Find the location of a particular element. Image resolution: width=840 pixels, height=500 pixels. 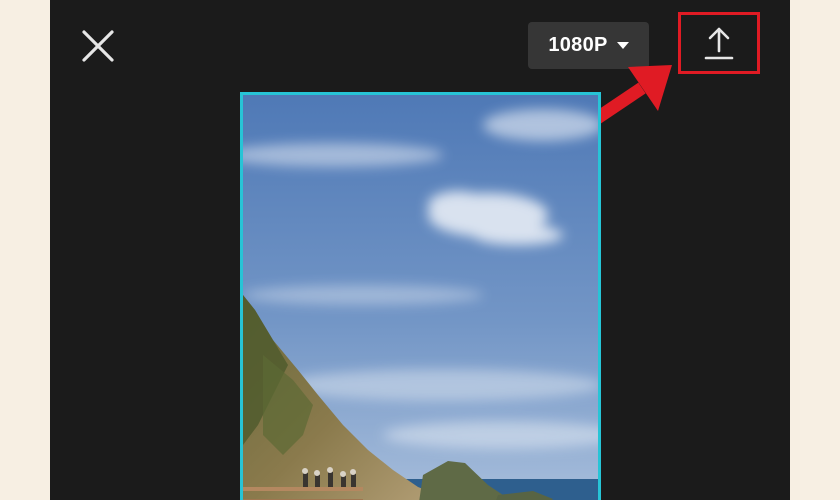

upload-icon is located at coordinates (719, 43).